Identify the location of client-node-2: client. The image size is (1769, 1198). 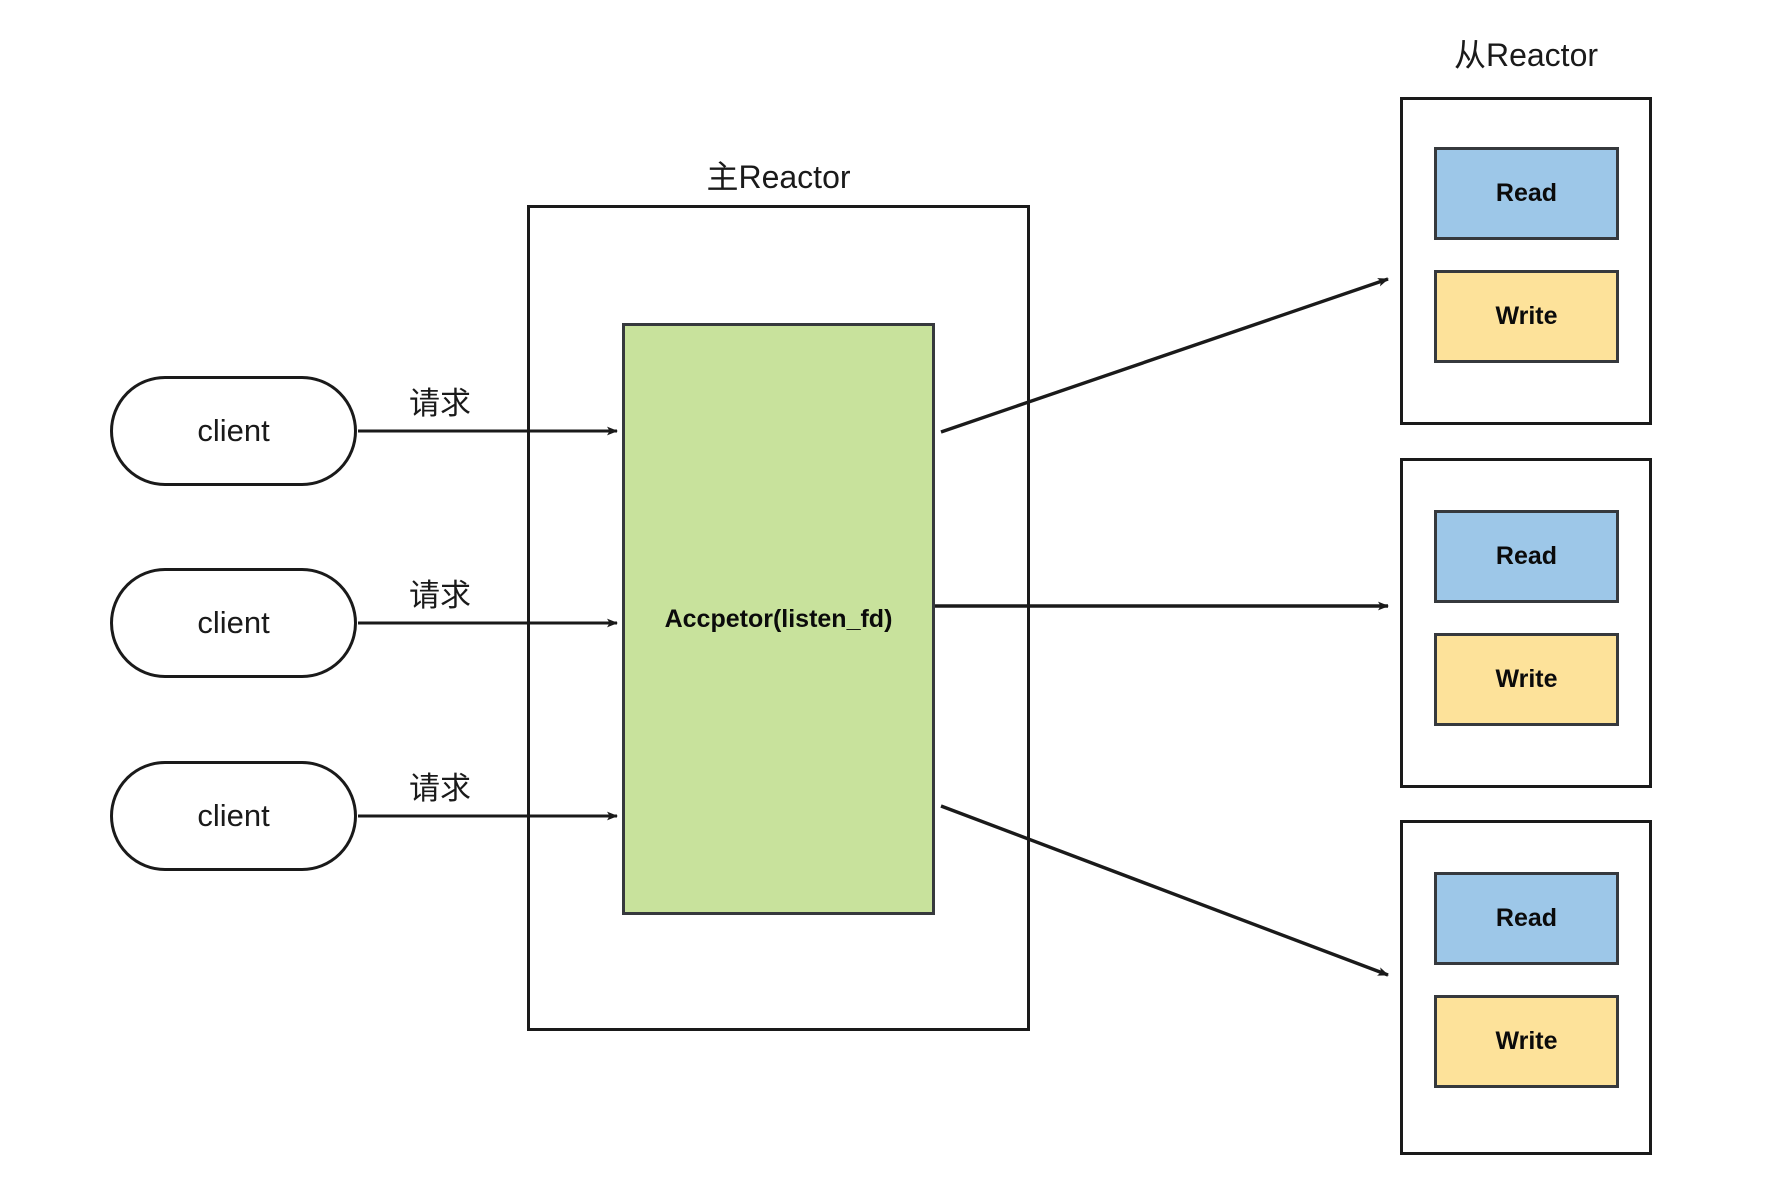
(233, 623).